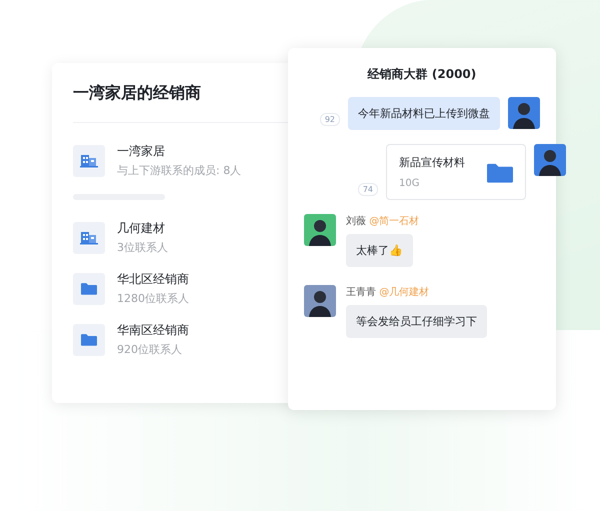  What do you see at coordinates (153, 279) in the screenshot?
I see `dealer-name: 华北区经销商` at bounding box center [153, 279].